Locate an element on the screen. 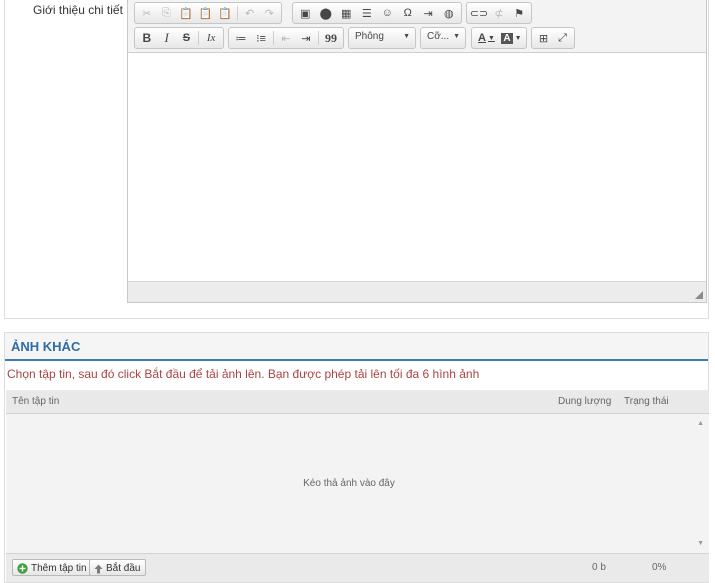 The width and height of the screenshot is (715, 583). column-status: Trạng thái is located at coordinates (646, 401).